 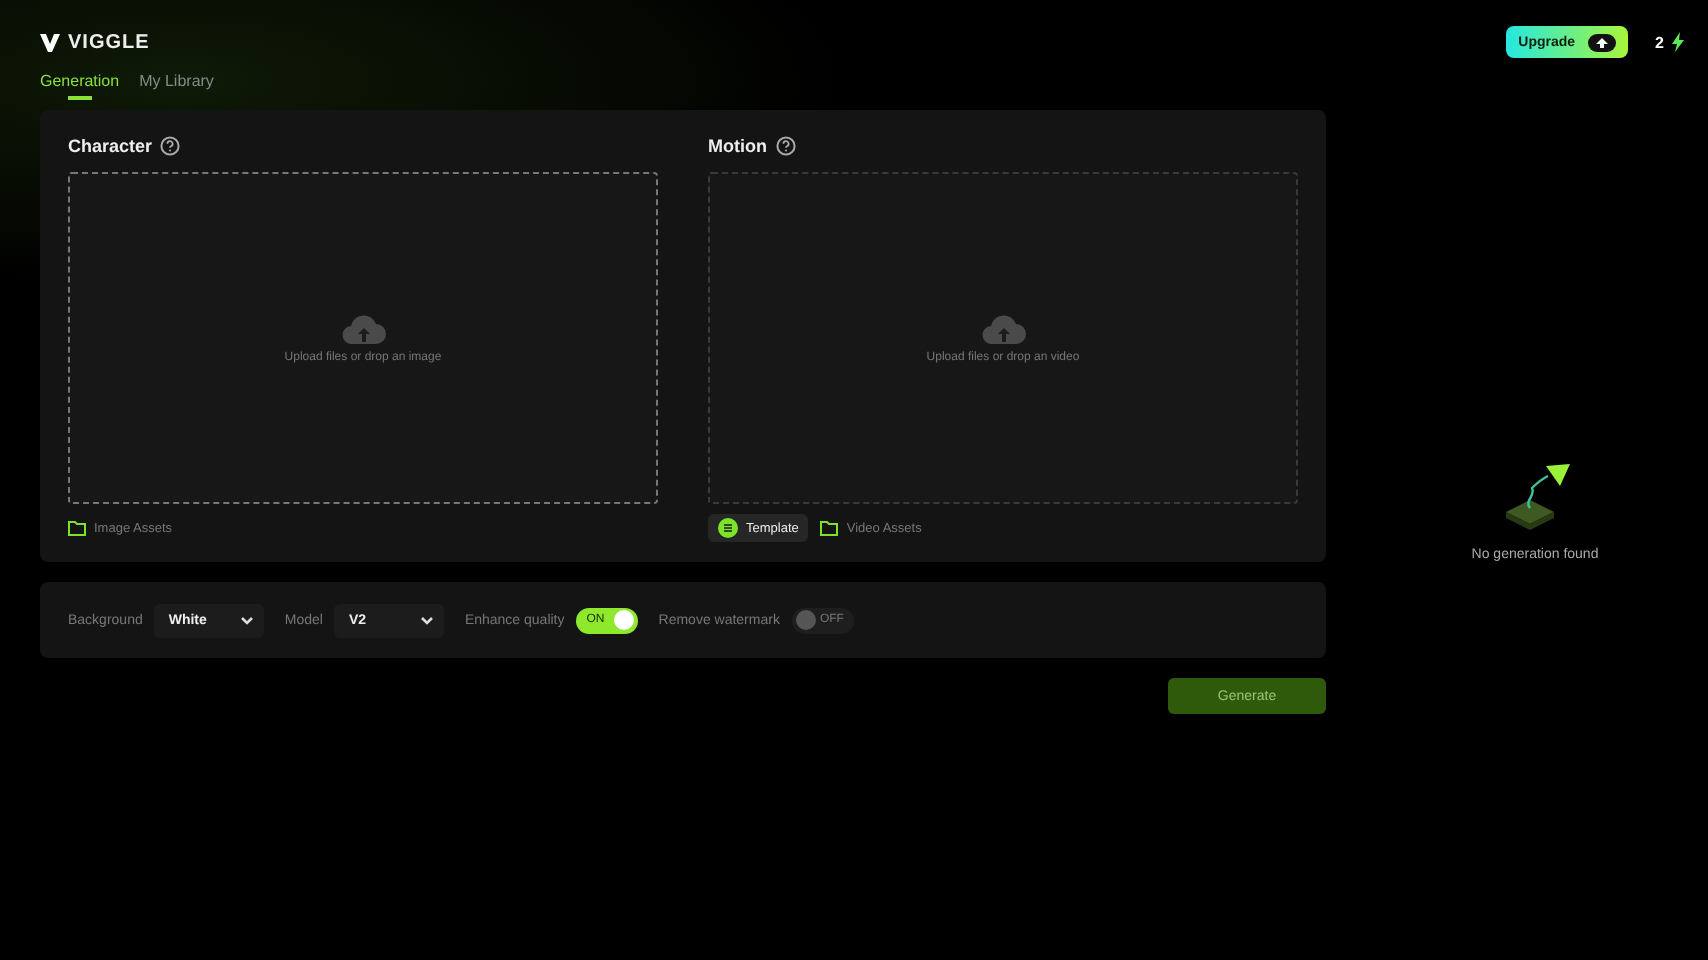 I want to click on logo-icon, so click(x=50, y=42).